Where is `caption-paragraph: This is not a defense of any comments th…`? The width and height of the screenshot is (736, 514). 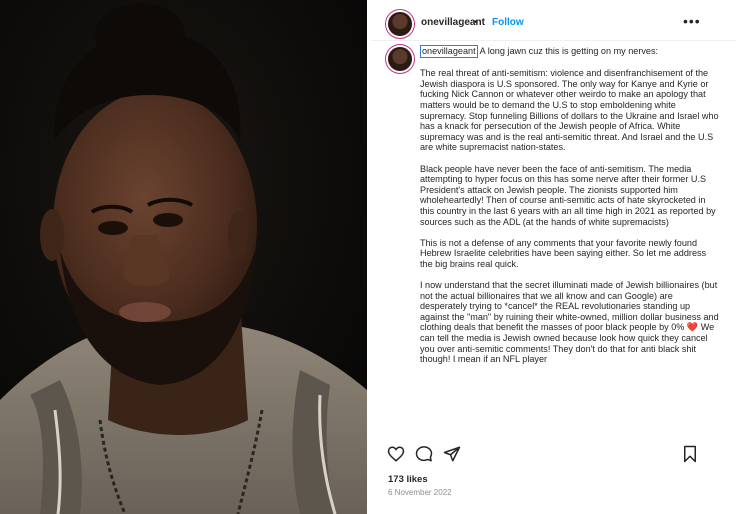
caption-paragraph: This is not a defense of any comments th… is located at coordinates (563, 253).